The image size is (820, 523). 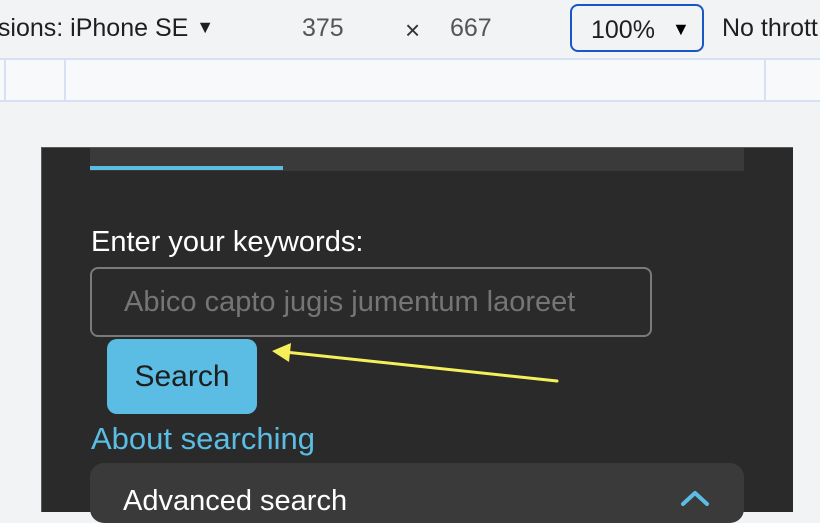 I want to click on zoom-value: 100%, so click(x=623, y=30).